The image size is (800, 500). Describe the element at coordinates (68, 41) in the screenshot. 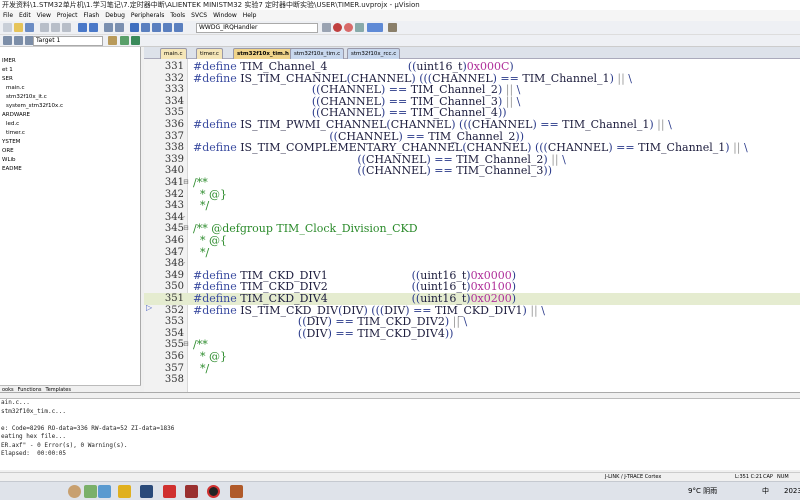

I see `target-combo: Target 1` at that location.